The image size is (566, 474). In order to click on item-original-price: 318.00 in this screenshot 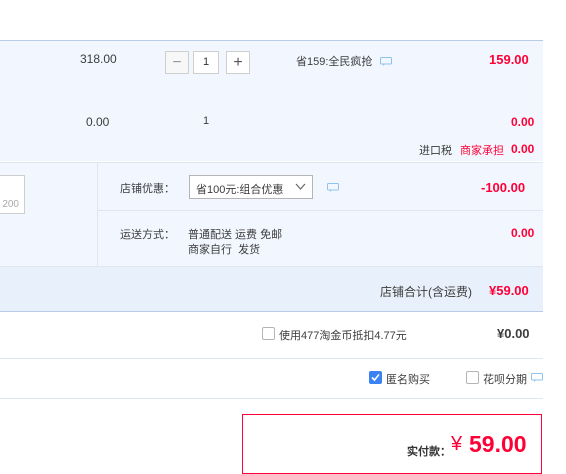, I will do `click(98, 59)`.